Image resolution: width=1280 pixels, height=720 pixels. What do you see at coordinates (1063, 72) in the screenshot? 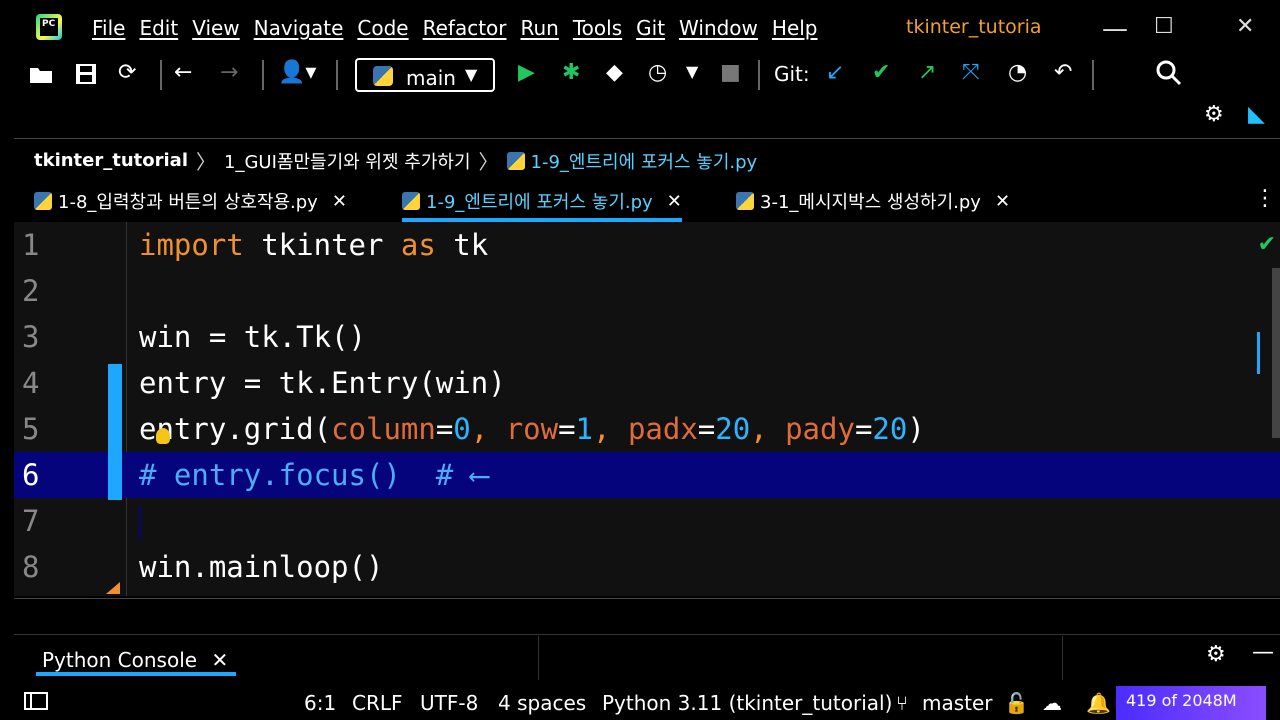
I see `git-rollback-icon: ↶` at bounding box center [1063, 72].